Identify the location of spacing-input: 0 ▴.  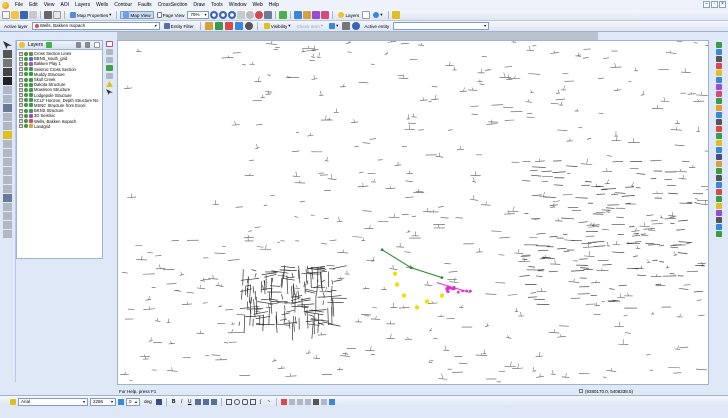
(133, 401).